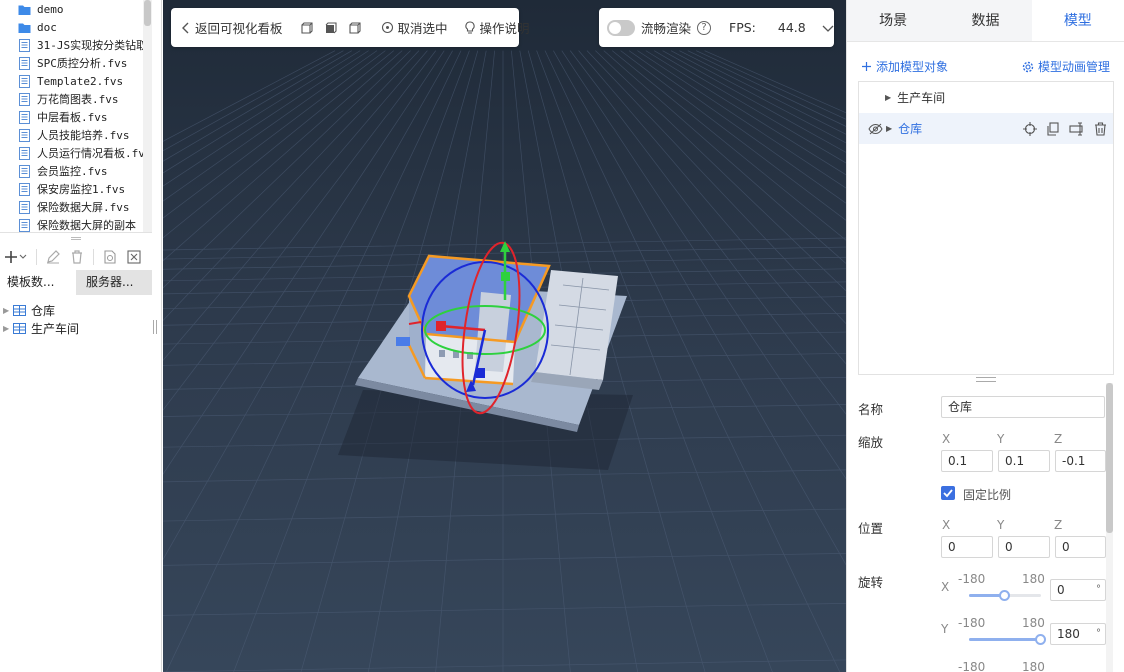 The image size is (1124, 672). Describe the element at coordinates (76, 9) in the screenshot. I see `folder-item: demo` at that location.